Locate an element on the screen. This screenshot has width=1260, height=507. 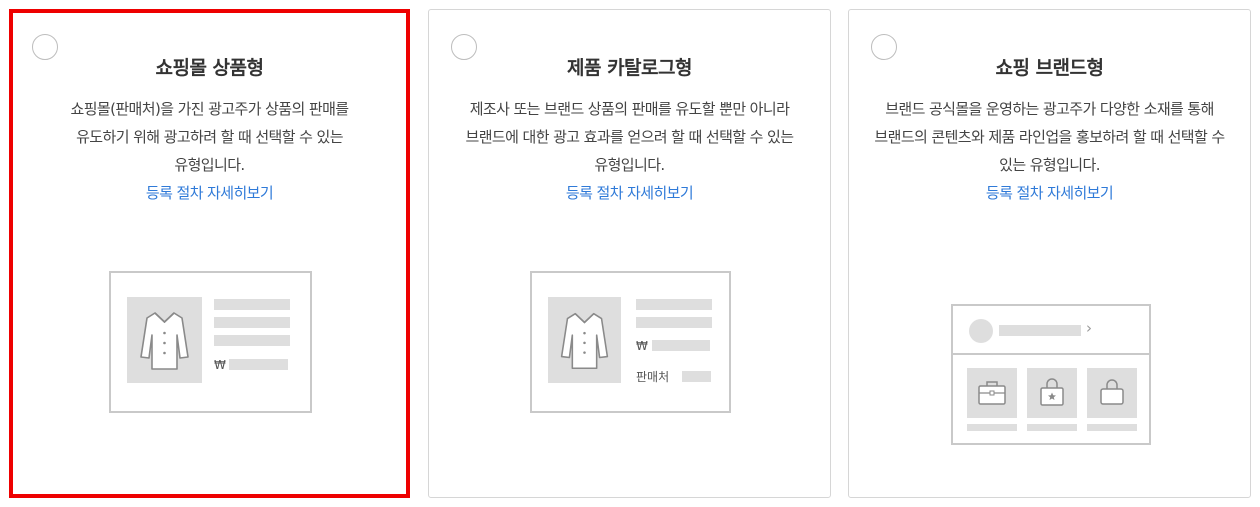
card-title: 쇼핑몰 상품형 is located at coordinates (210, 68).